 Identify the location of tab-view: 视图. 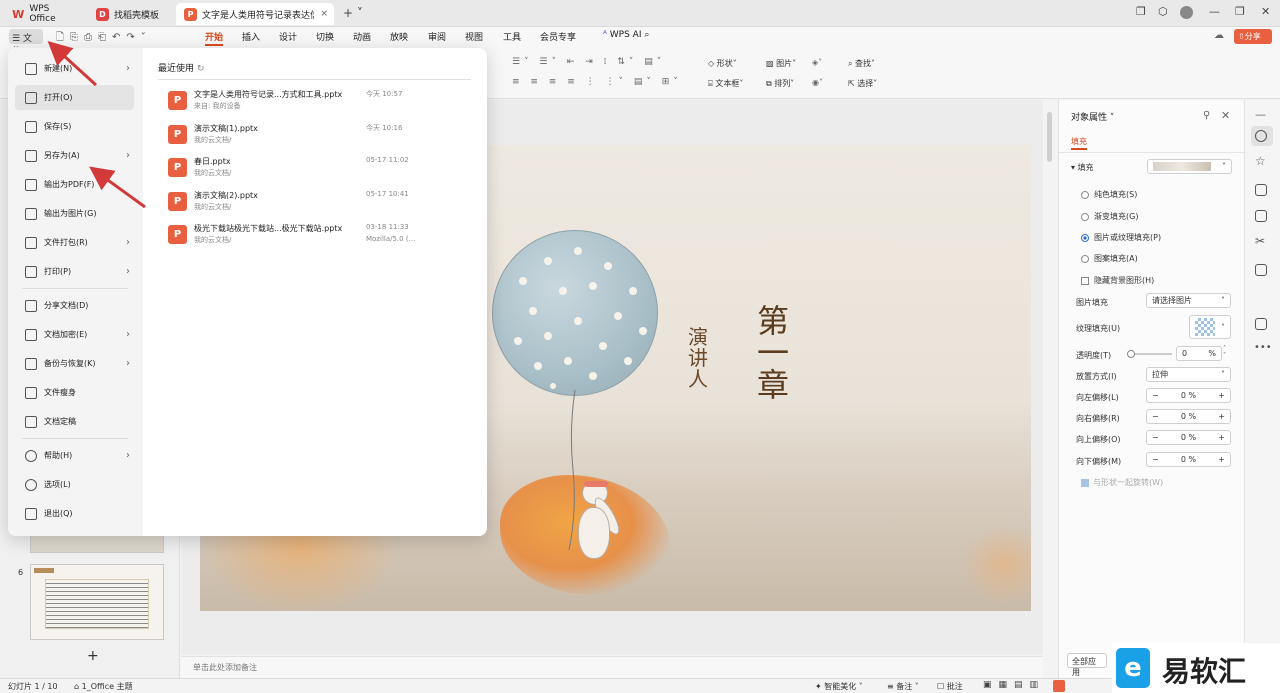
(474, 36).